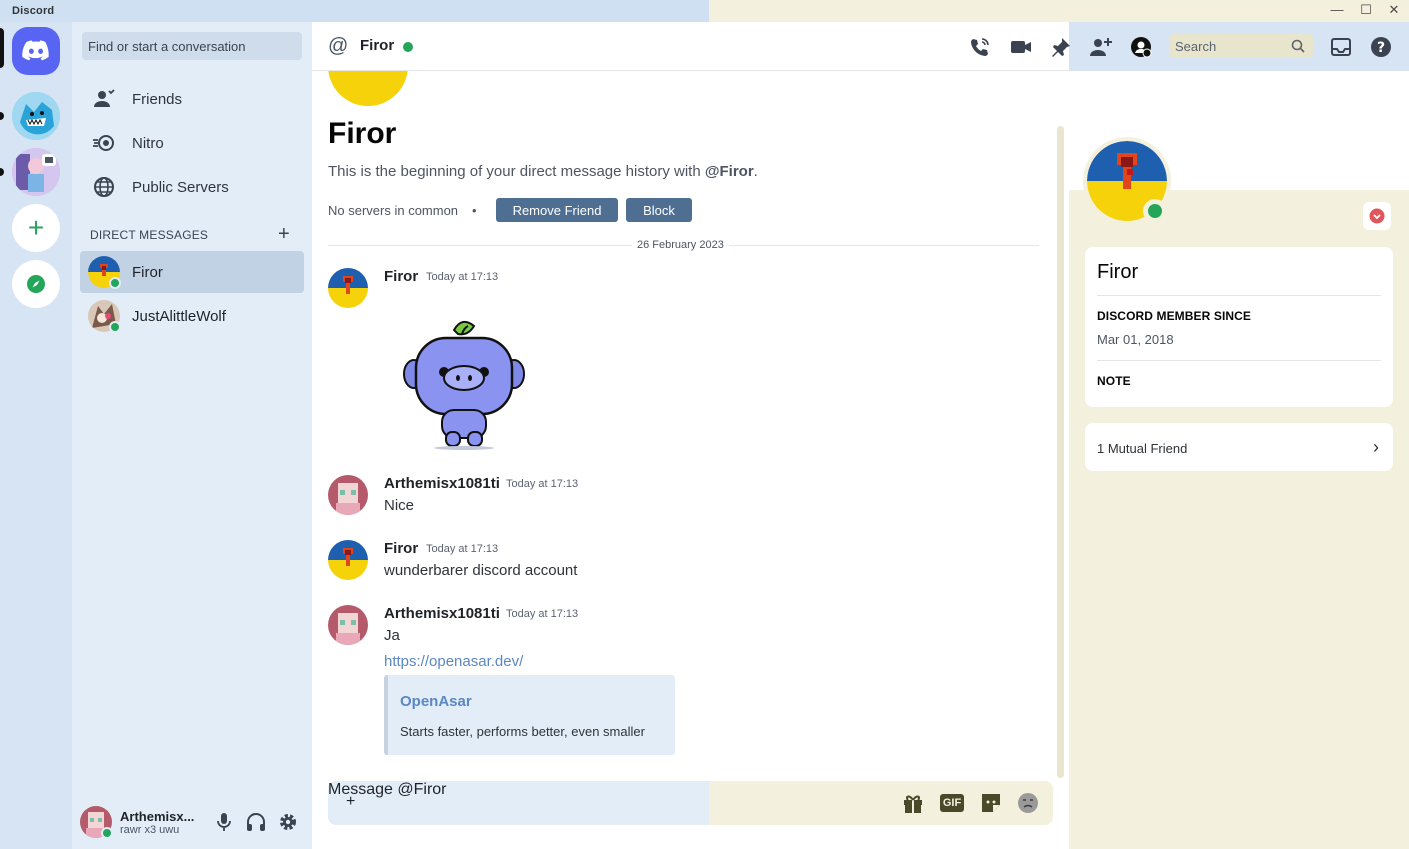  Describe the element at coordinates (33, 11) in the screenshot. I see `app-name: Discord` at that location.